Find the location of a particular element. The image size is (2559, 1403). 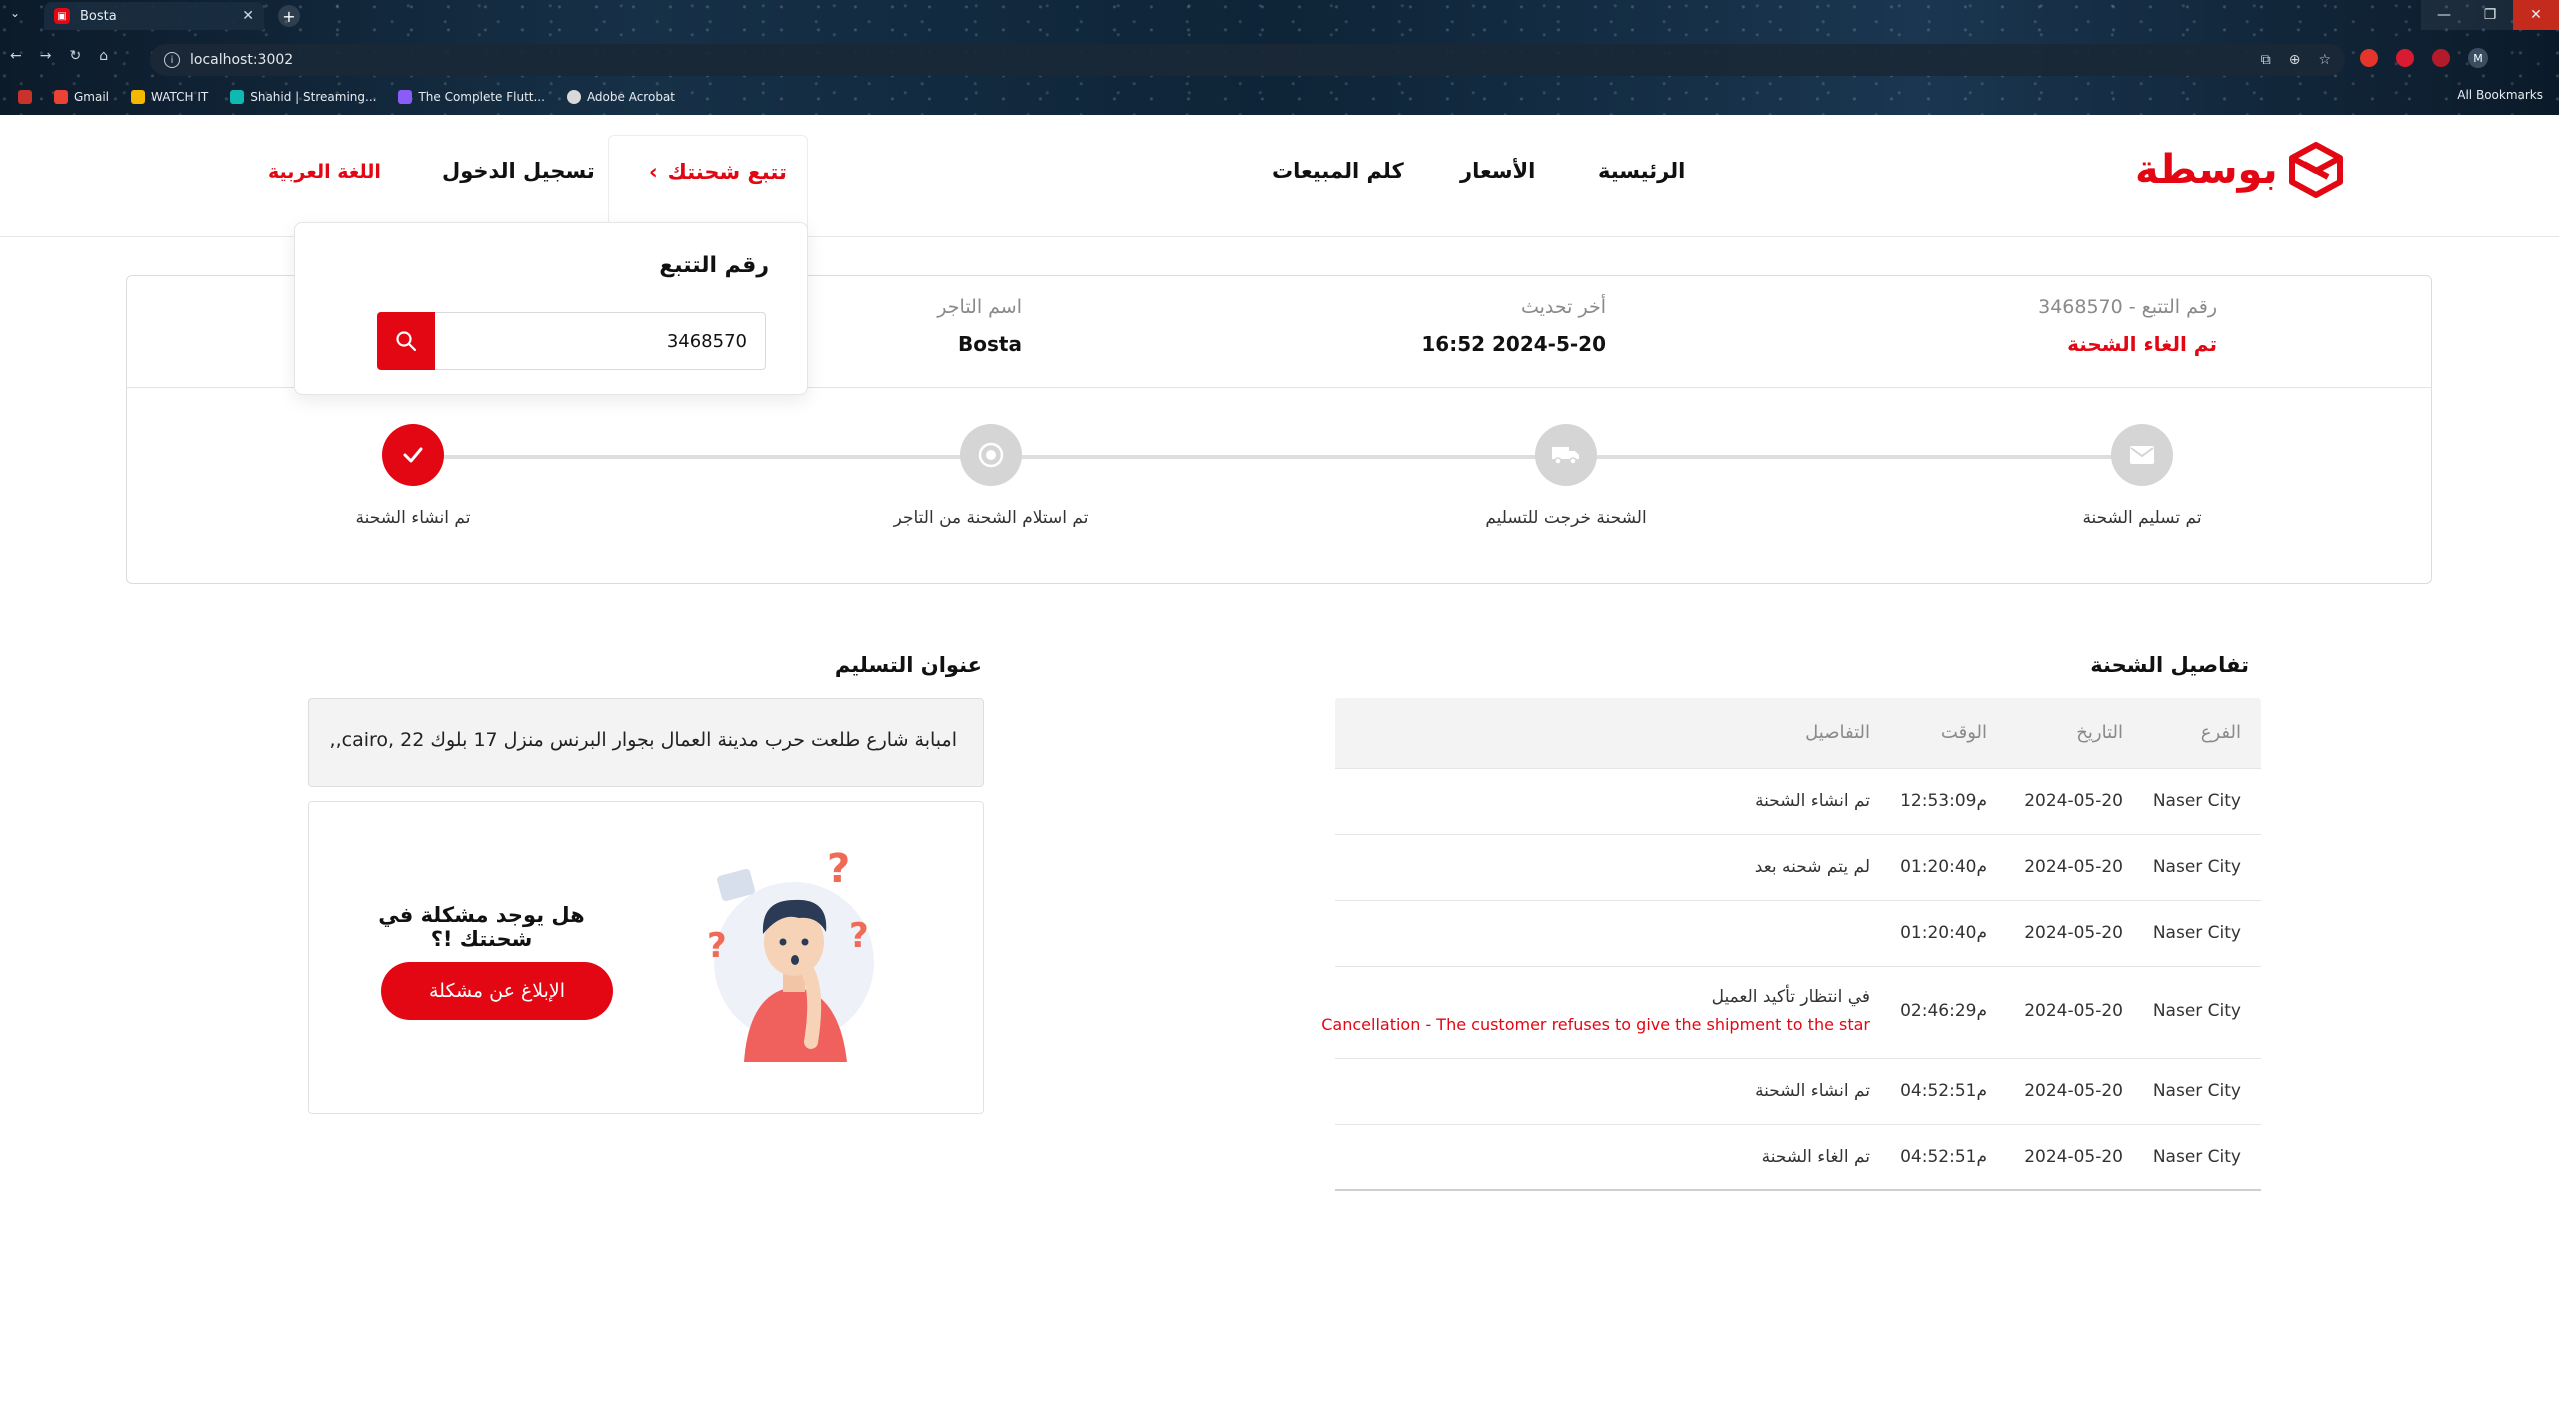

step-out-for-delivery: الشحنة خرجت للتسليم is located at coordinates (1566, 476).